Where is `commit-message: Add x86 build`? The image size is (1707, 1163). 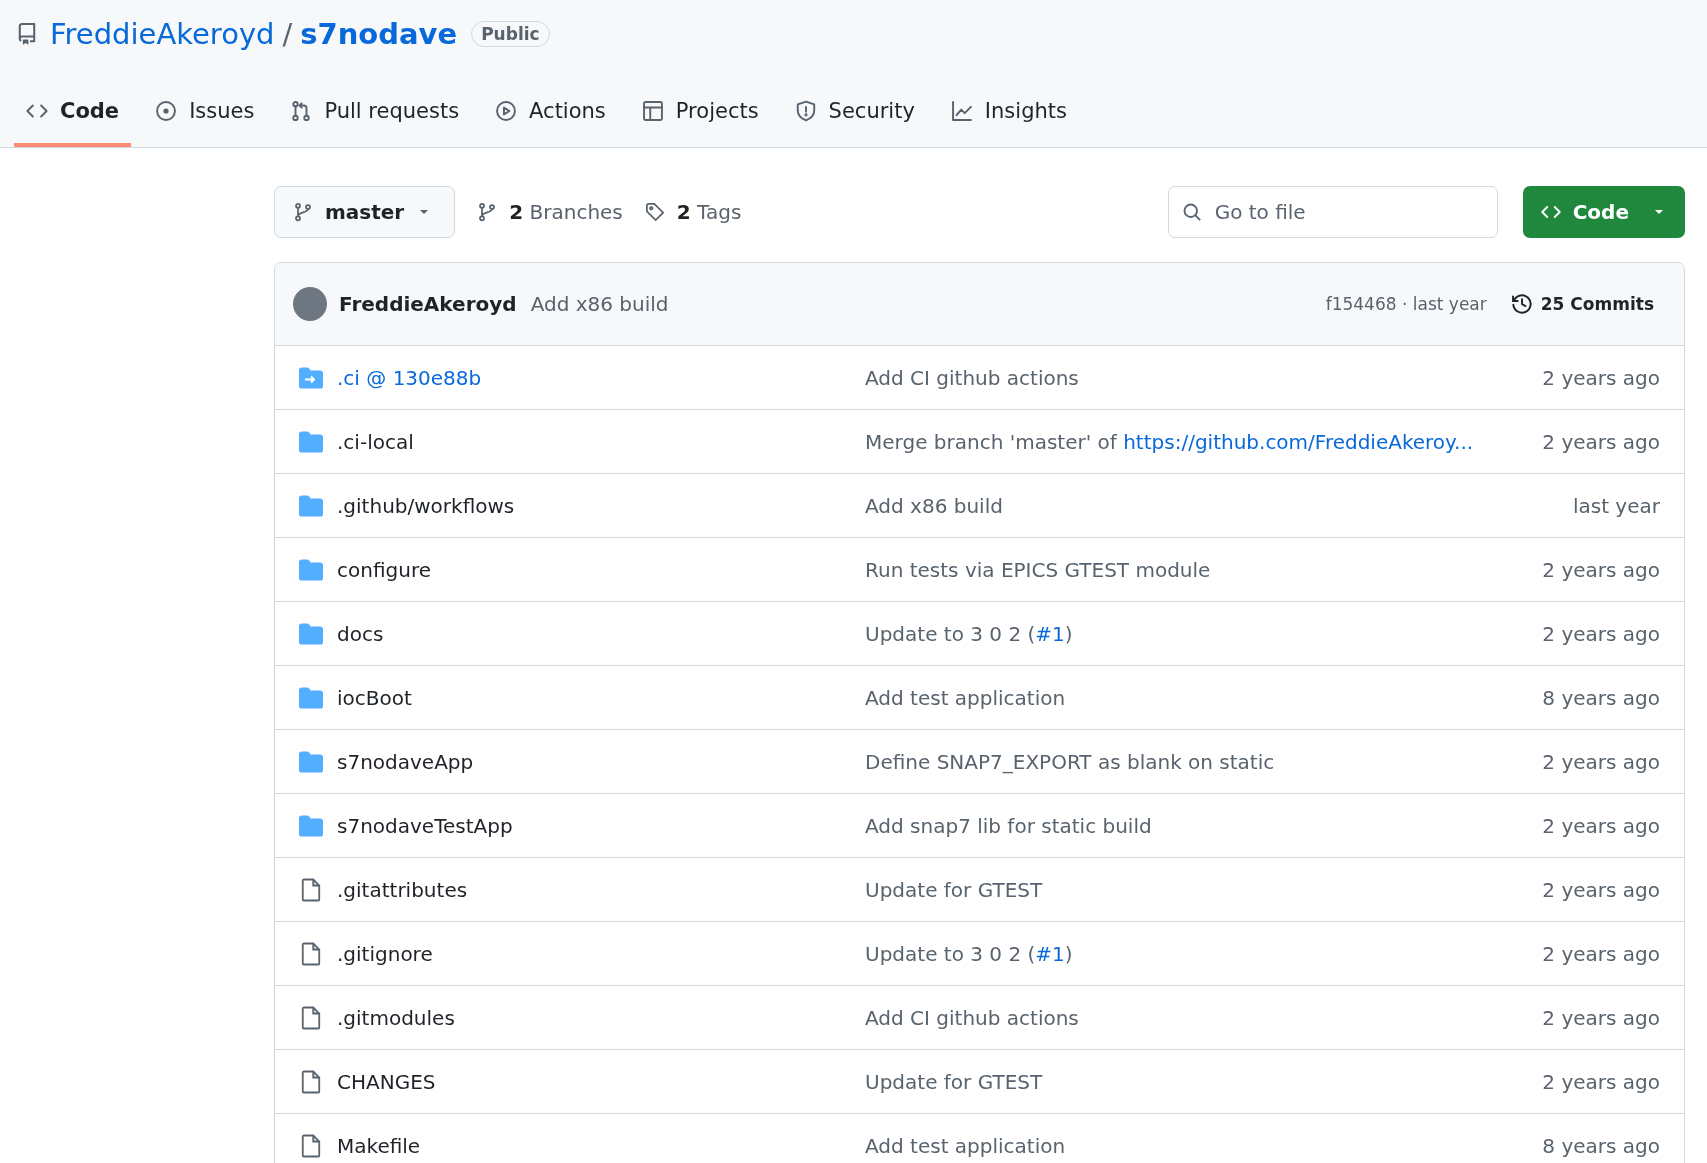 commit-message: Add x86 build is located at coordinates (934, 505).